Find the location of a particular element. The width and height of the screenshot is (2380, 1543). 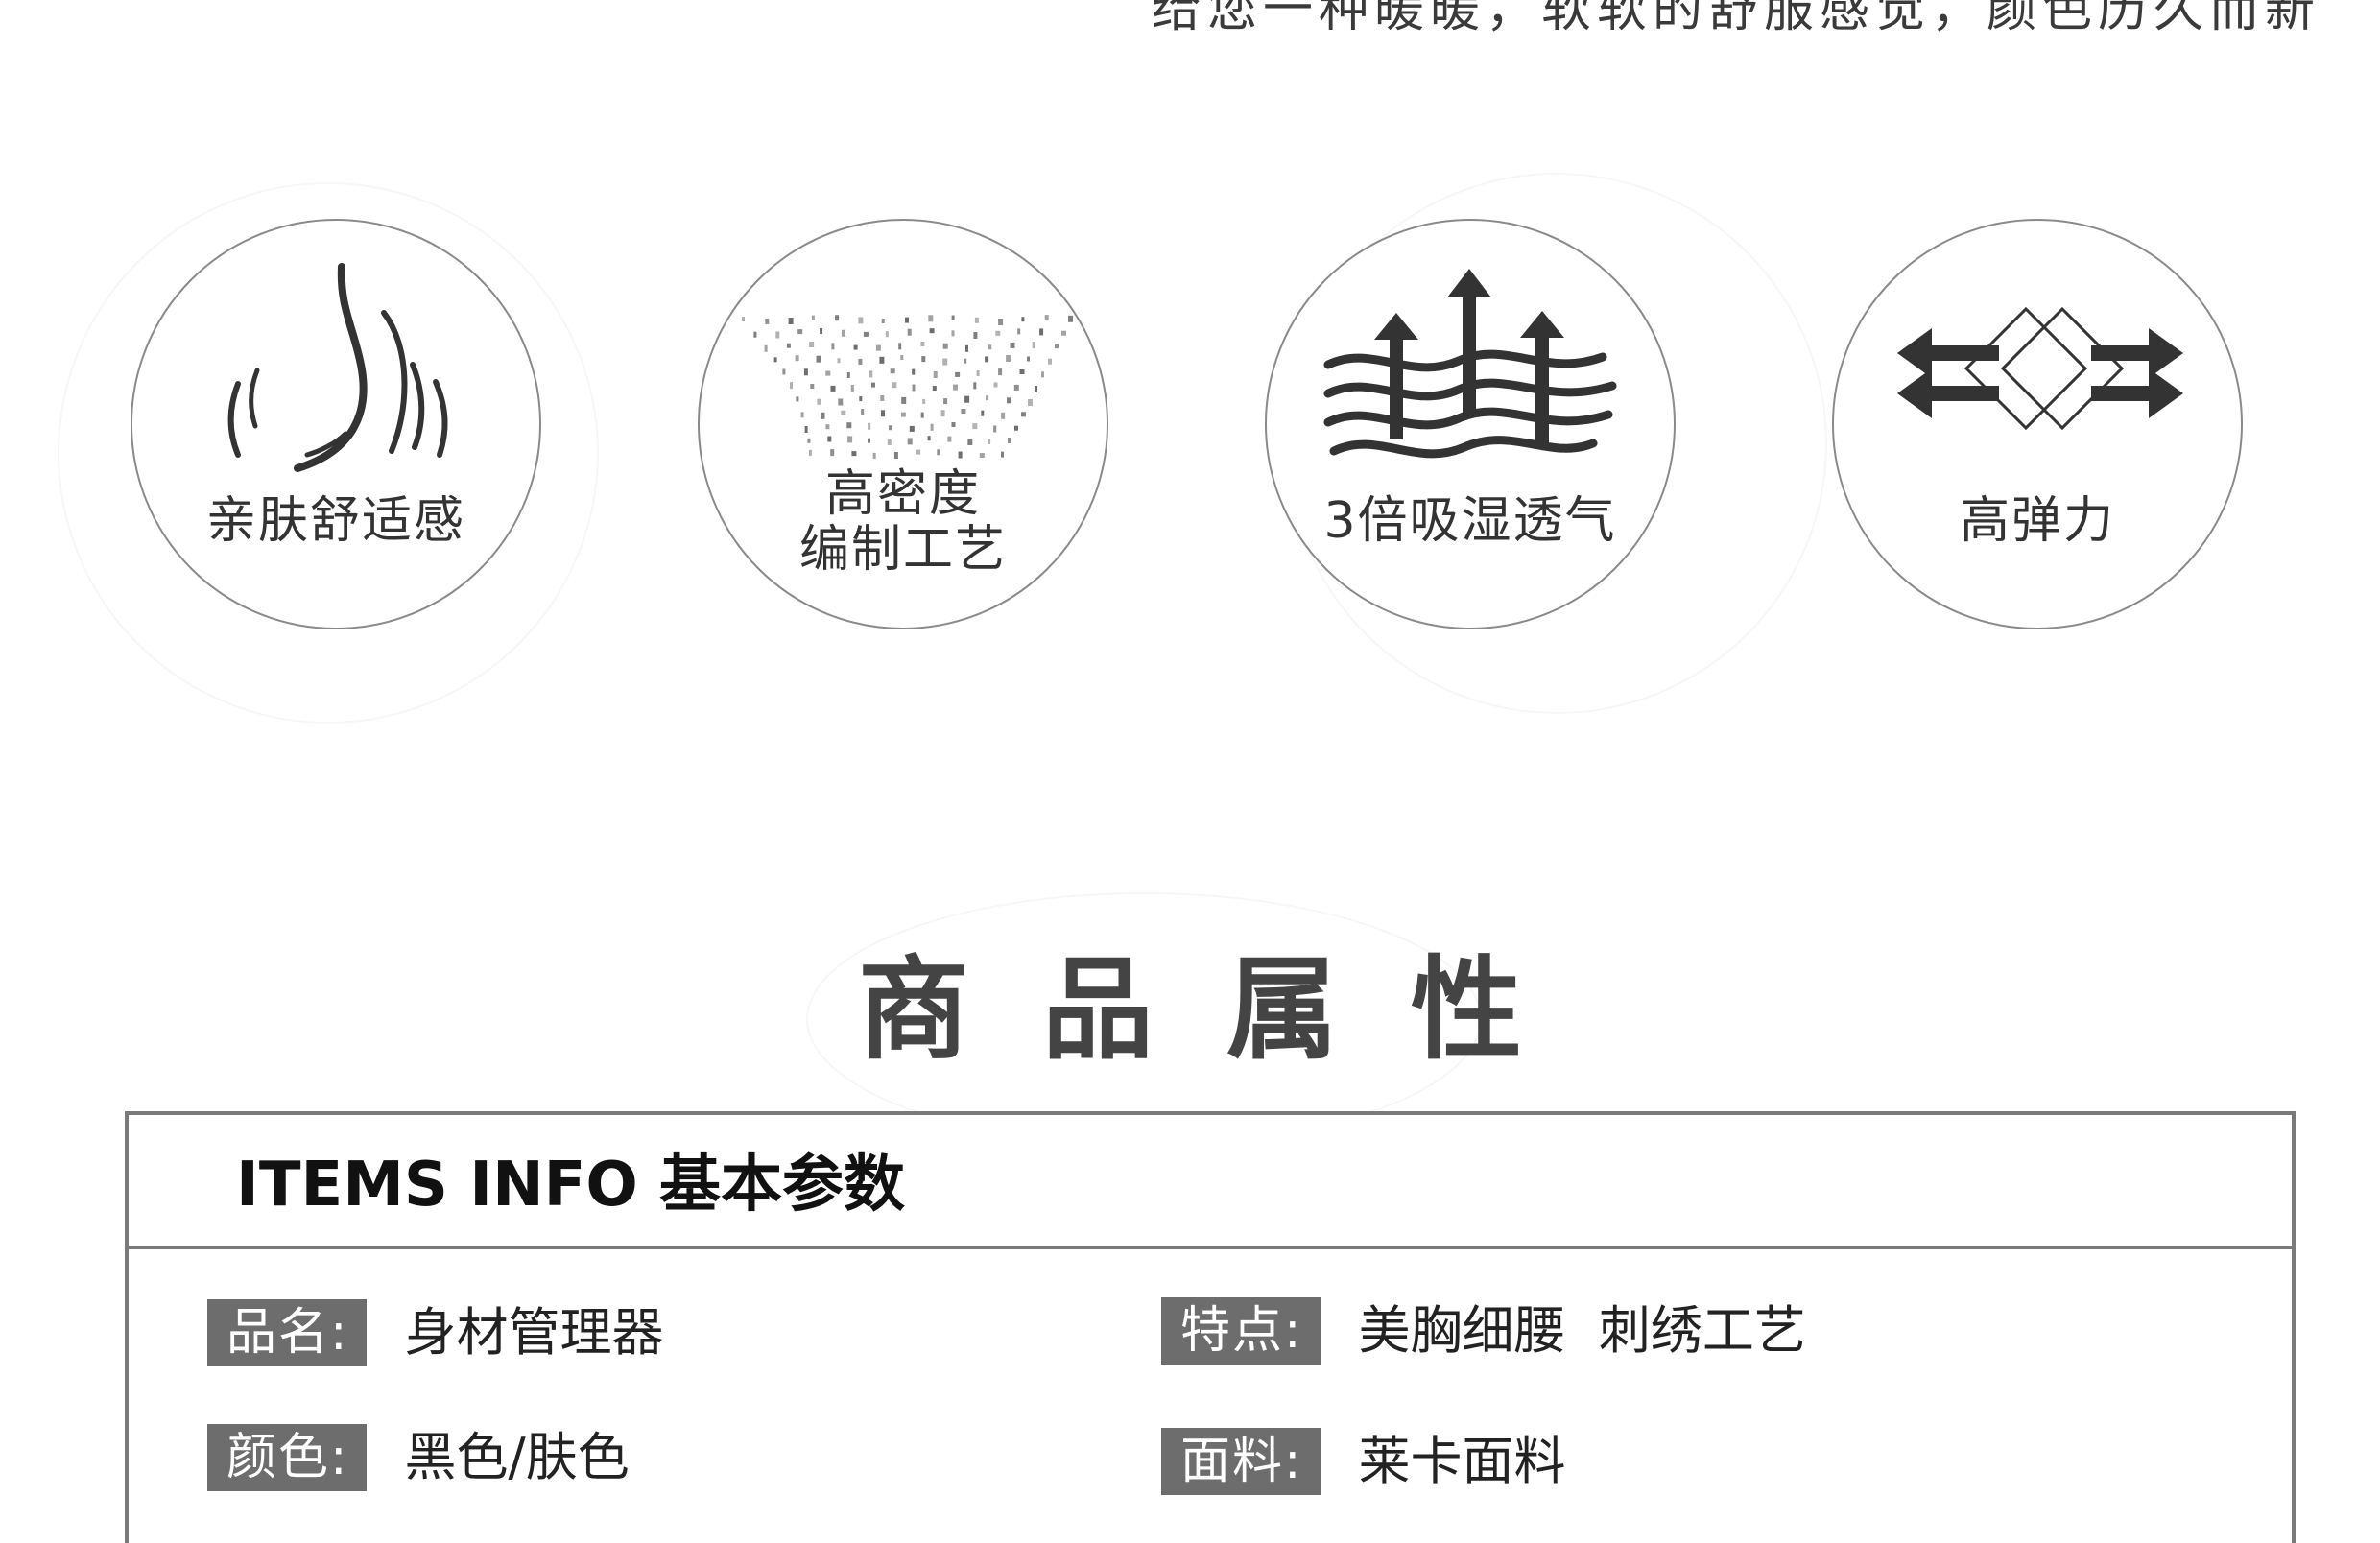

feature-label: 亲肤舒适感 is located at coordinates (335, 521).